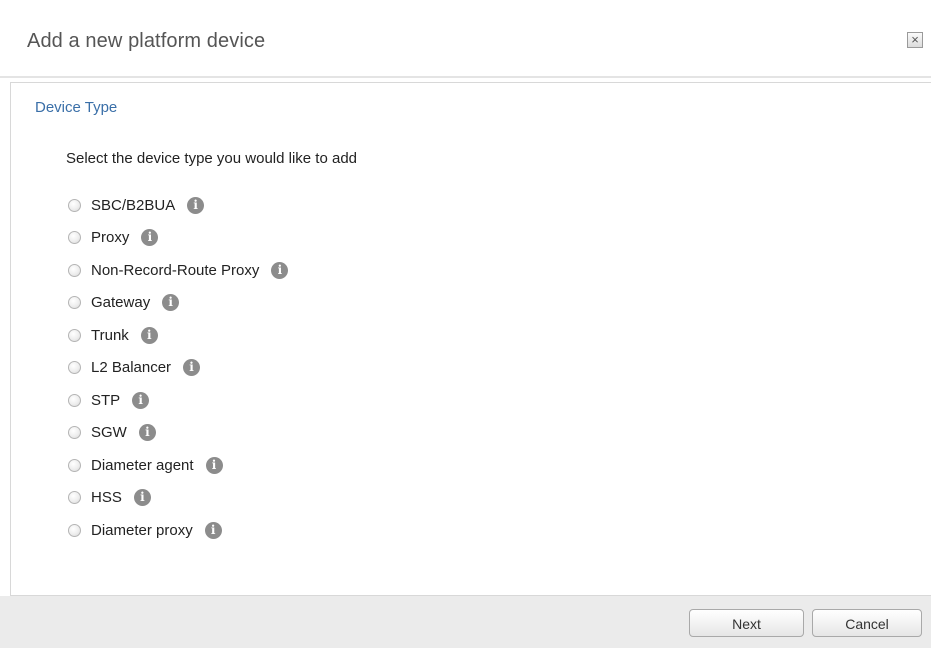 This screenshot has height=648, width=931. I want to click on option-label: Diameter agent, so click(142, 465).